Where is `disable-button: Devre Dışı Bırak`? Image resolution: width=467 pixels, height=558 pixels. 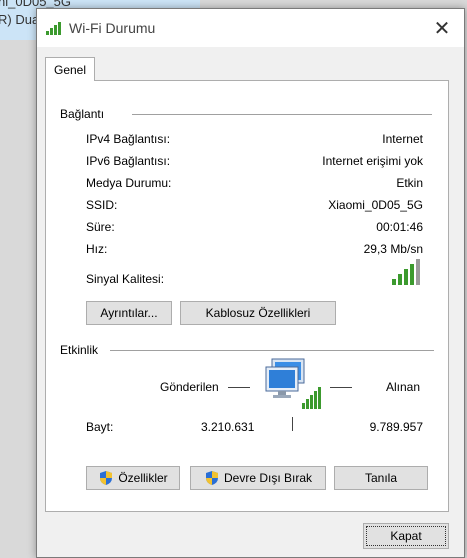 disable-button: Devre Dışı Bırak is located at coordinates (258, 478).